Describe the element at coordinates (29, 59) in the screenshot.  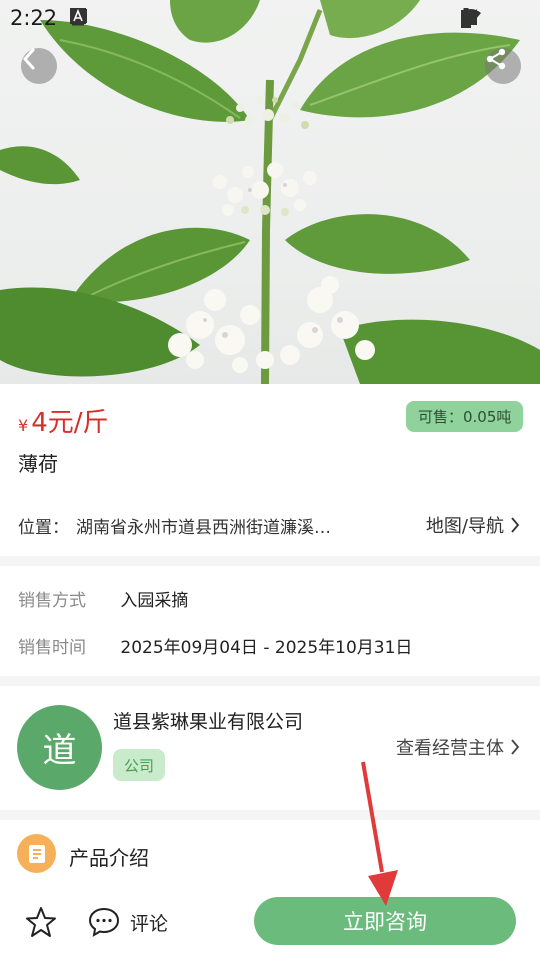
I see `chevron-left-icon` at that location.